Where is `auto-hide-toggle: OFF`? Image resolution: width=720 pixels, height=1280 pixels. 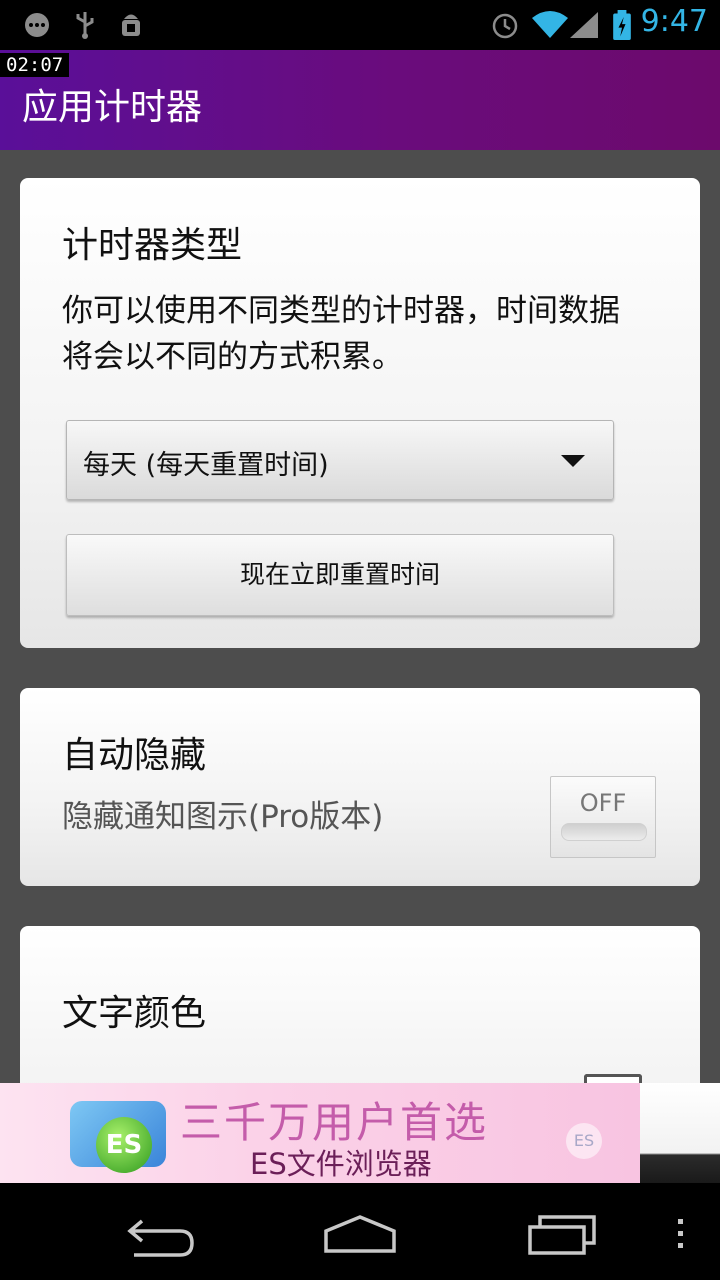
auto-hide-toggle: OFF is located at coordinates (603, 817).